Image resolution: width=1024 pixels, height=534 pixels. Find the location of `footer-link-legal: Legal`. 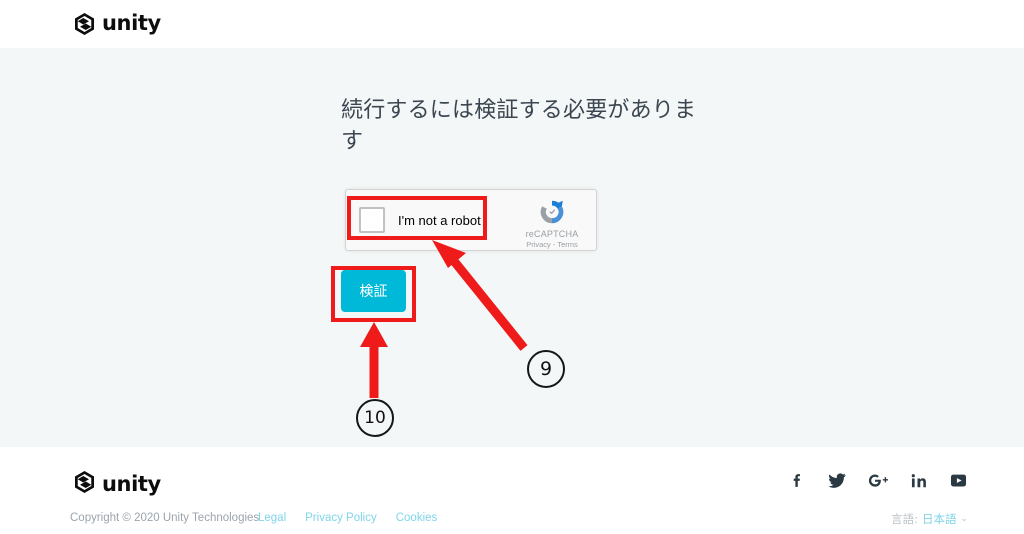

footer-link-legal: Legal is located at coordinates (272, 518).